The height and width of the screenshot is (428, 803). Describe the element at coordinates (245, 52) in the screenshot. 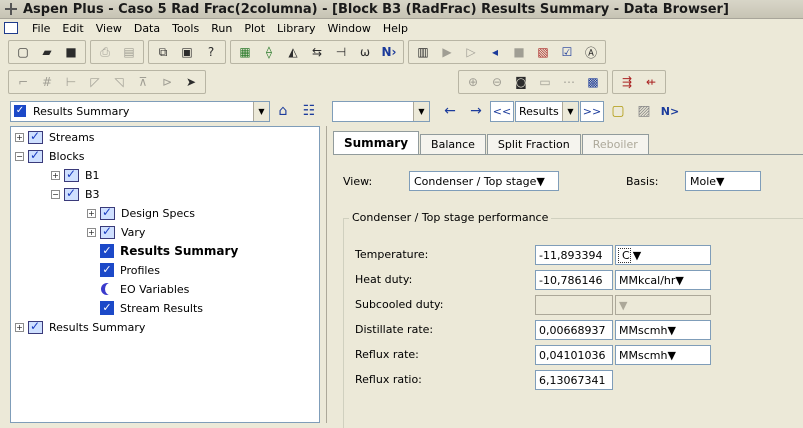

I see `setup-icon: ▦` at that location.